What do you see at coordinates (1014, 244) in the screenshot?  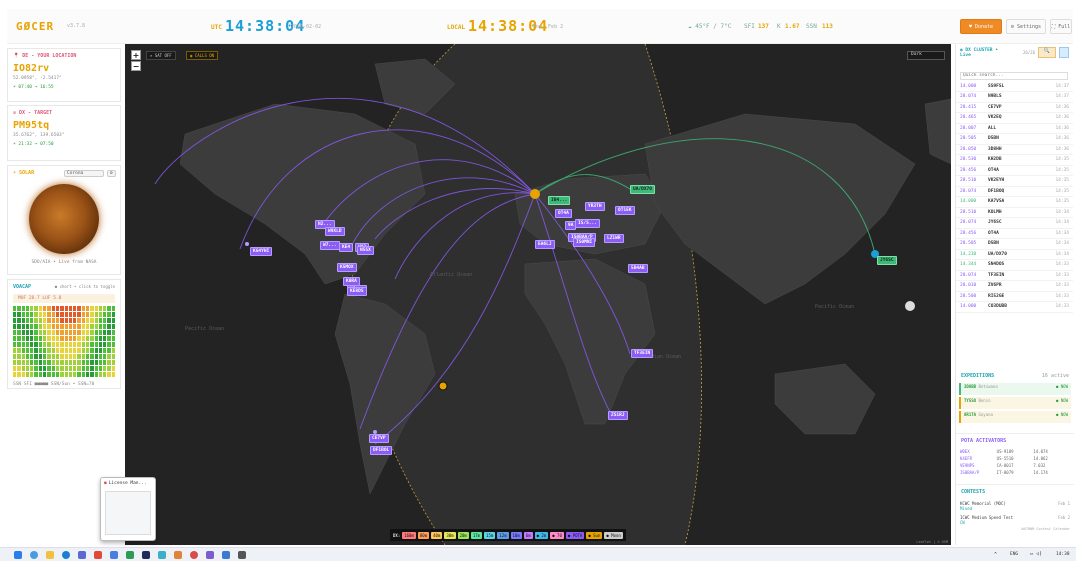 I see `spot-row: 28.505 D5BN 14:34` at bounding box center [1014, 244].